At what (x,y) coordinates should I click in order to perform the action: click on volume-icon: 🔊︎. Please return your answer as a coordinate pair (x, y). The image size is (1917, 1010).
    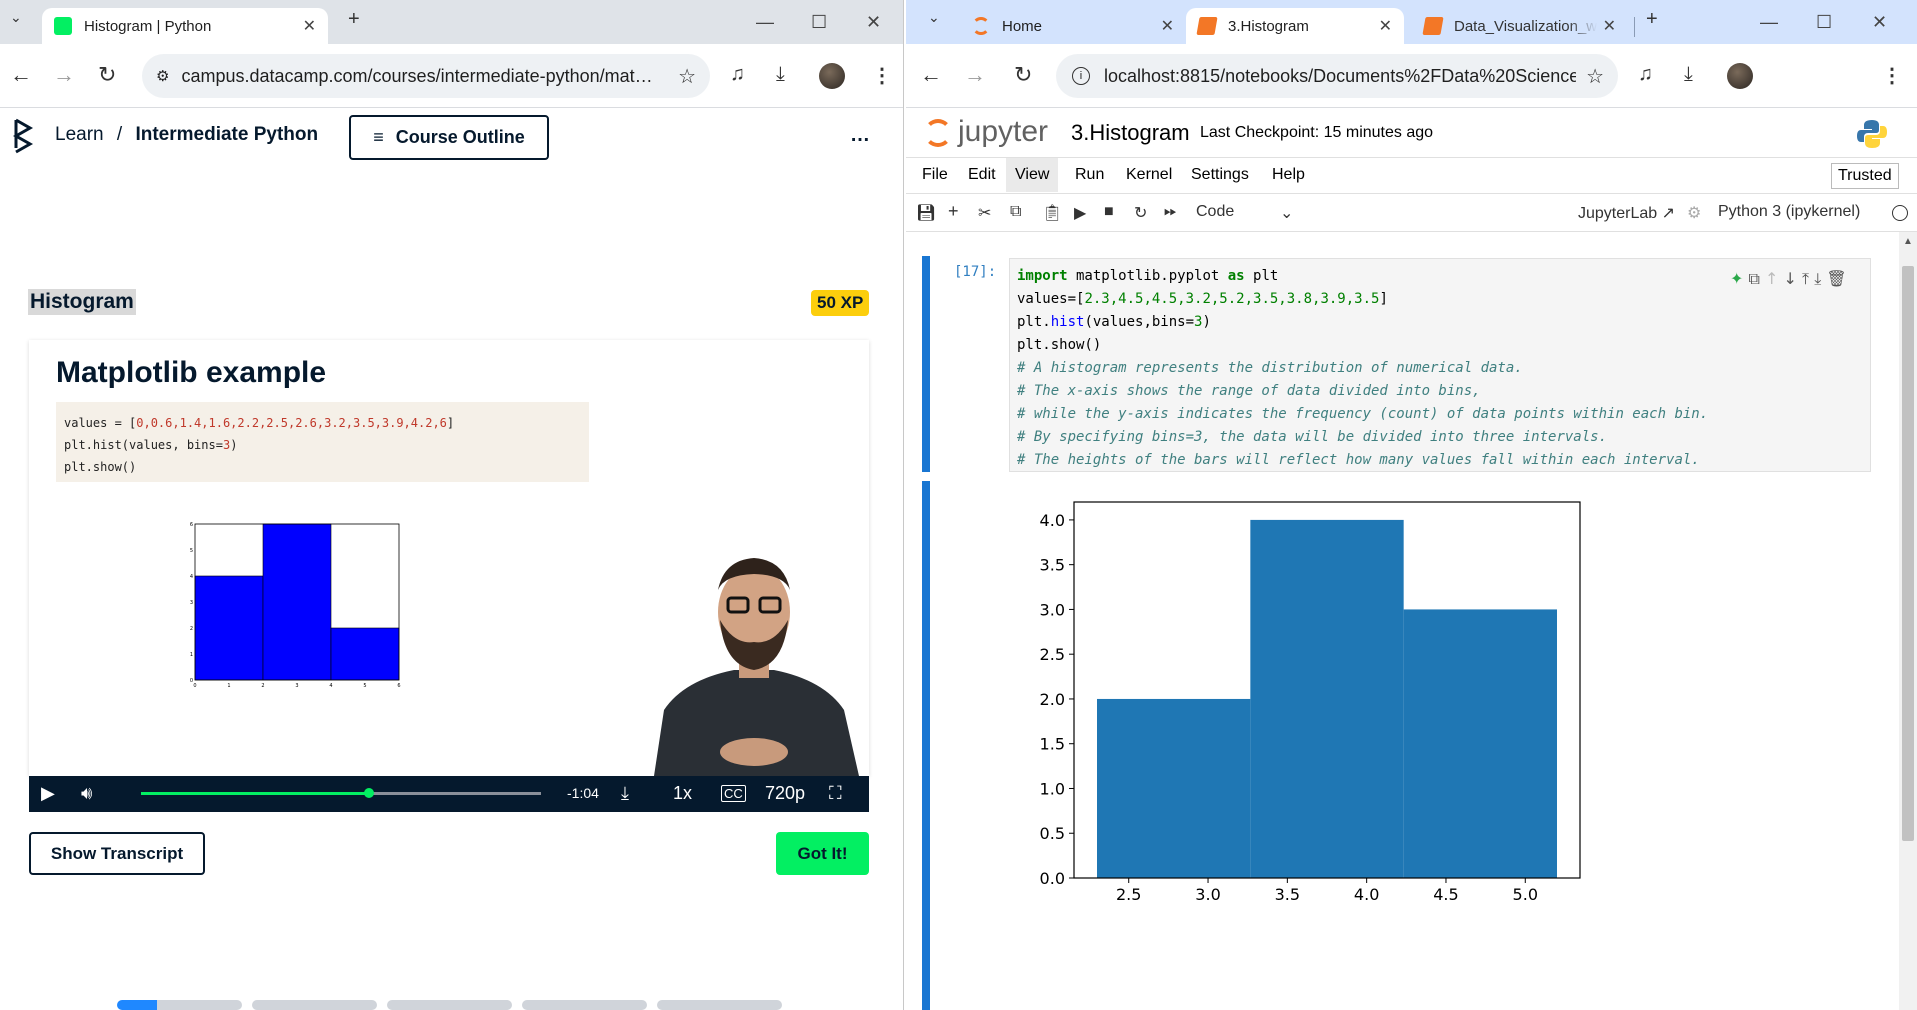
    Looking at the image, I should click on (86, 793).